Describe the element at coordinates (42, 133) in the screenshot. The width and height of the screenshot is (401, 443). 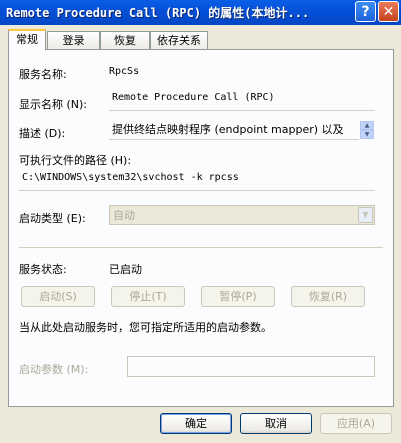
I see `description-label: 描述 (D):` at that location.